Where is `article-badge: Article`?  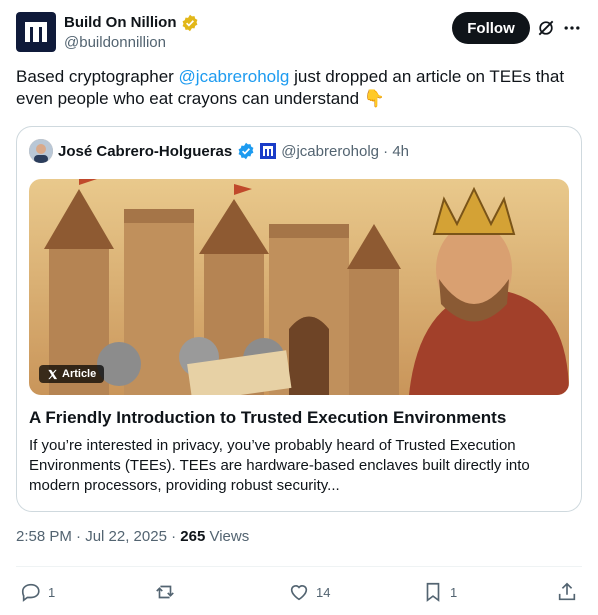 article-badge: Article is located at coordinates (72, 374).